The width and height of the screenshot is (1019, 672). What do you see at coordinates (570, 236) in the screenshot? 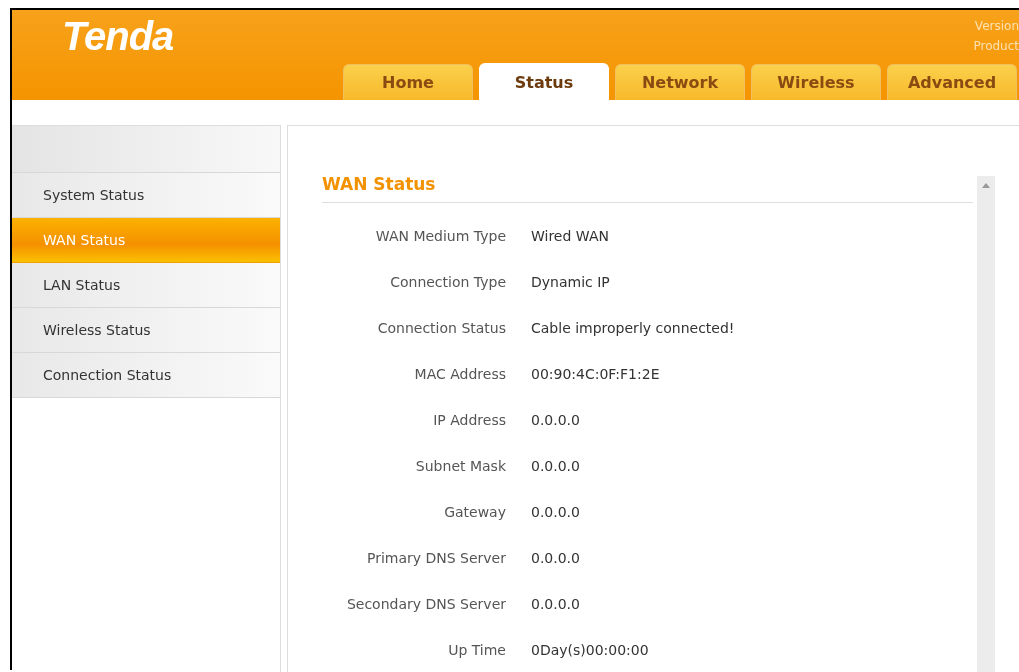
I see `field-value: Wired WAN` at bounding box center [570, 236].